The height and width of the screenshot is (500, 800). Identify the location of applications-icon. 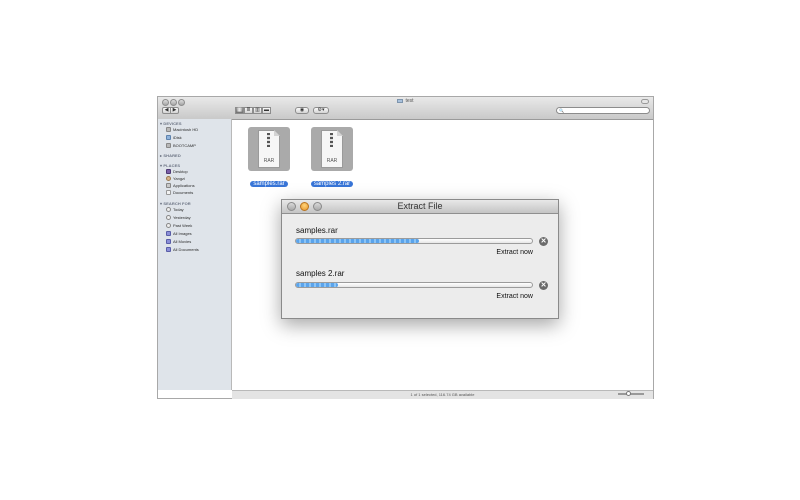
(168, 186).